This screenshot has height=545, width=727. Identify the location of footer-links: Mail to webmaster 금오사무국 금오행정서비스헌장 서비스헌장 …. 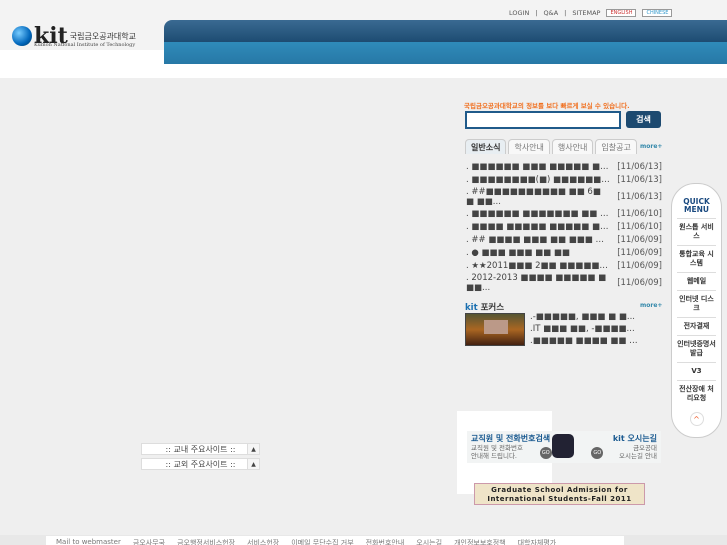
(335, 540).